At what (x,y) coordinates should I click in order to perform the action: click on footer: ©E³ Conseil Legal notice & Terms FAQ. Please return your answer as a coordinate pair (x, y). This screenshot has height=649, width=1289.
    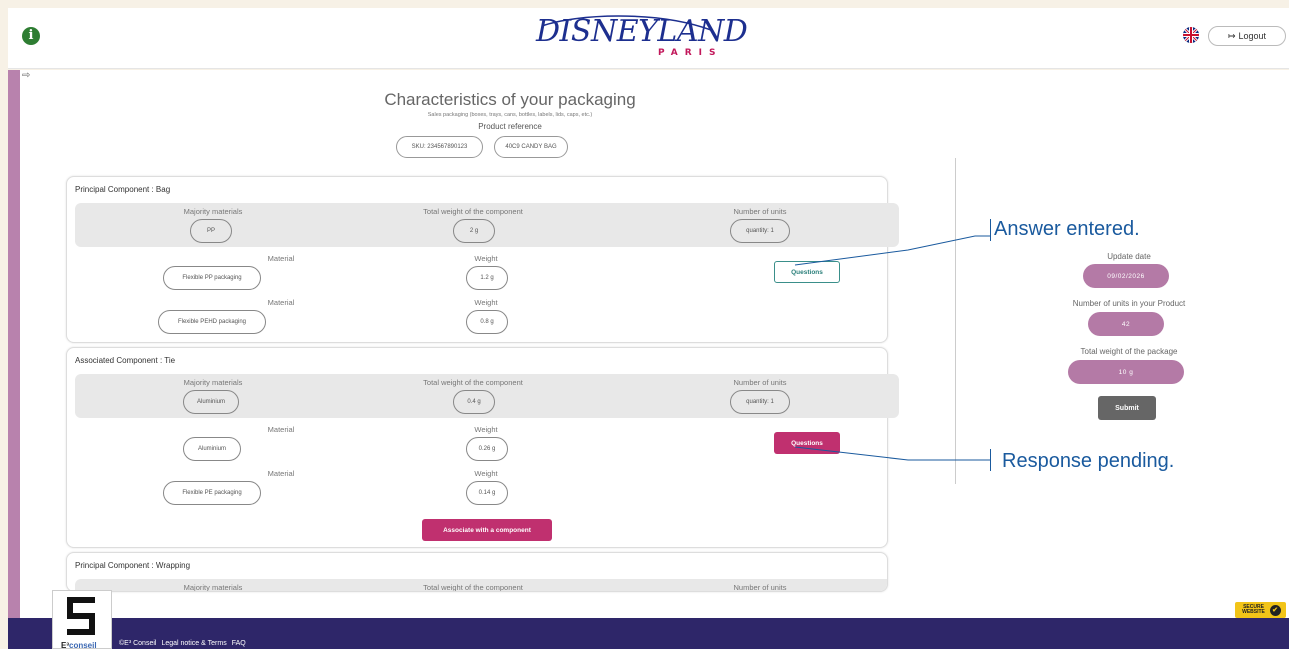
    Looking at the image, I should click on (648, 633).